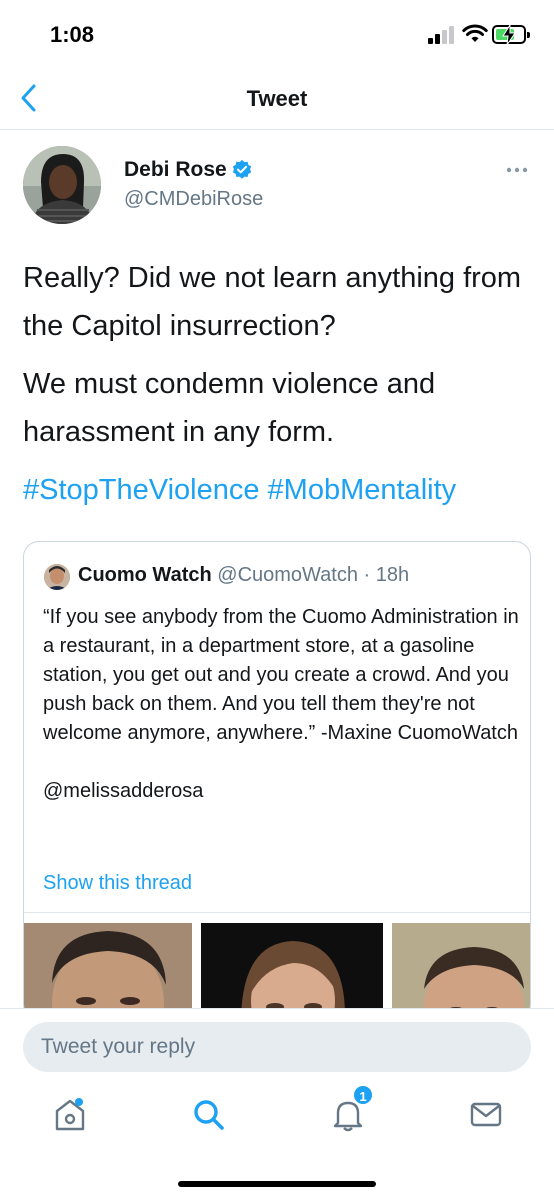 This screenshot has width=554, height=1200. I want to click on page-title: Tweet, so click(277, 98).